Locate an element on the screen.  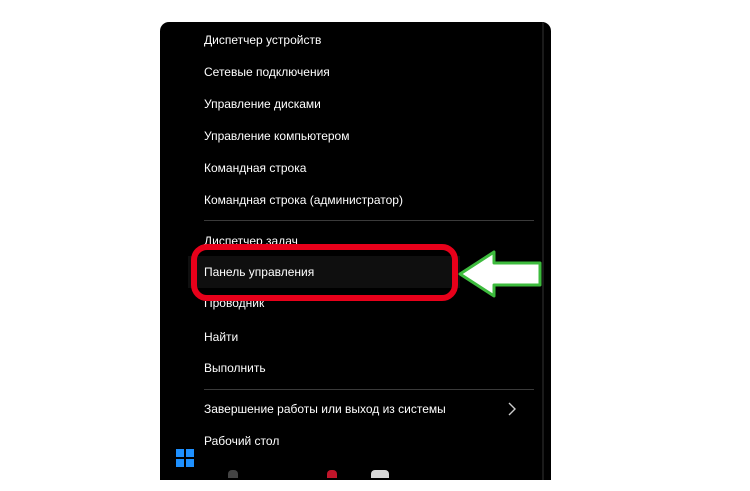
windows-logo-icon is located at coordinates (185, 458).